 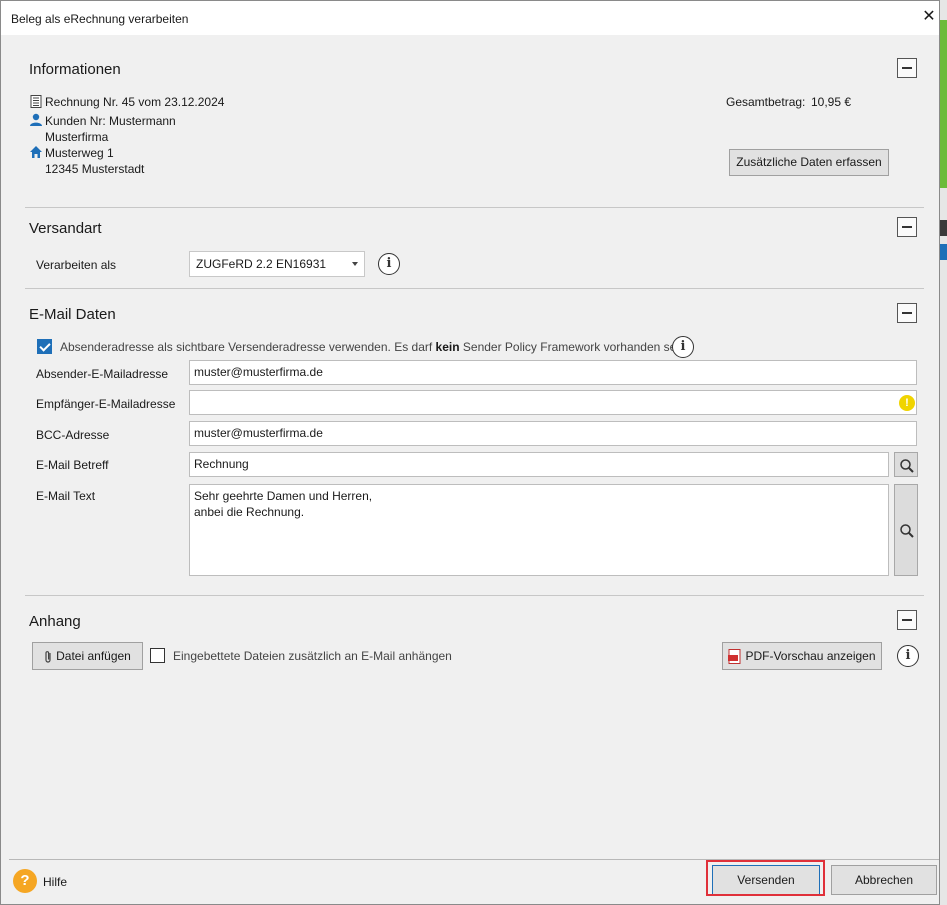 What do you see at coordinates (79, 153) in the screenshot?
I see `street: Musterweg 1` at bounding box center [79, 153].